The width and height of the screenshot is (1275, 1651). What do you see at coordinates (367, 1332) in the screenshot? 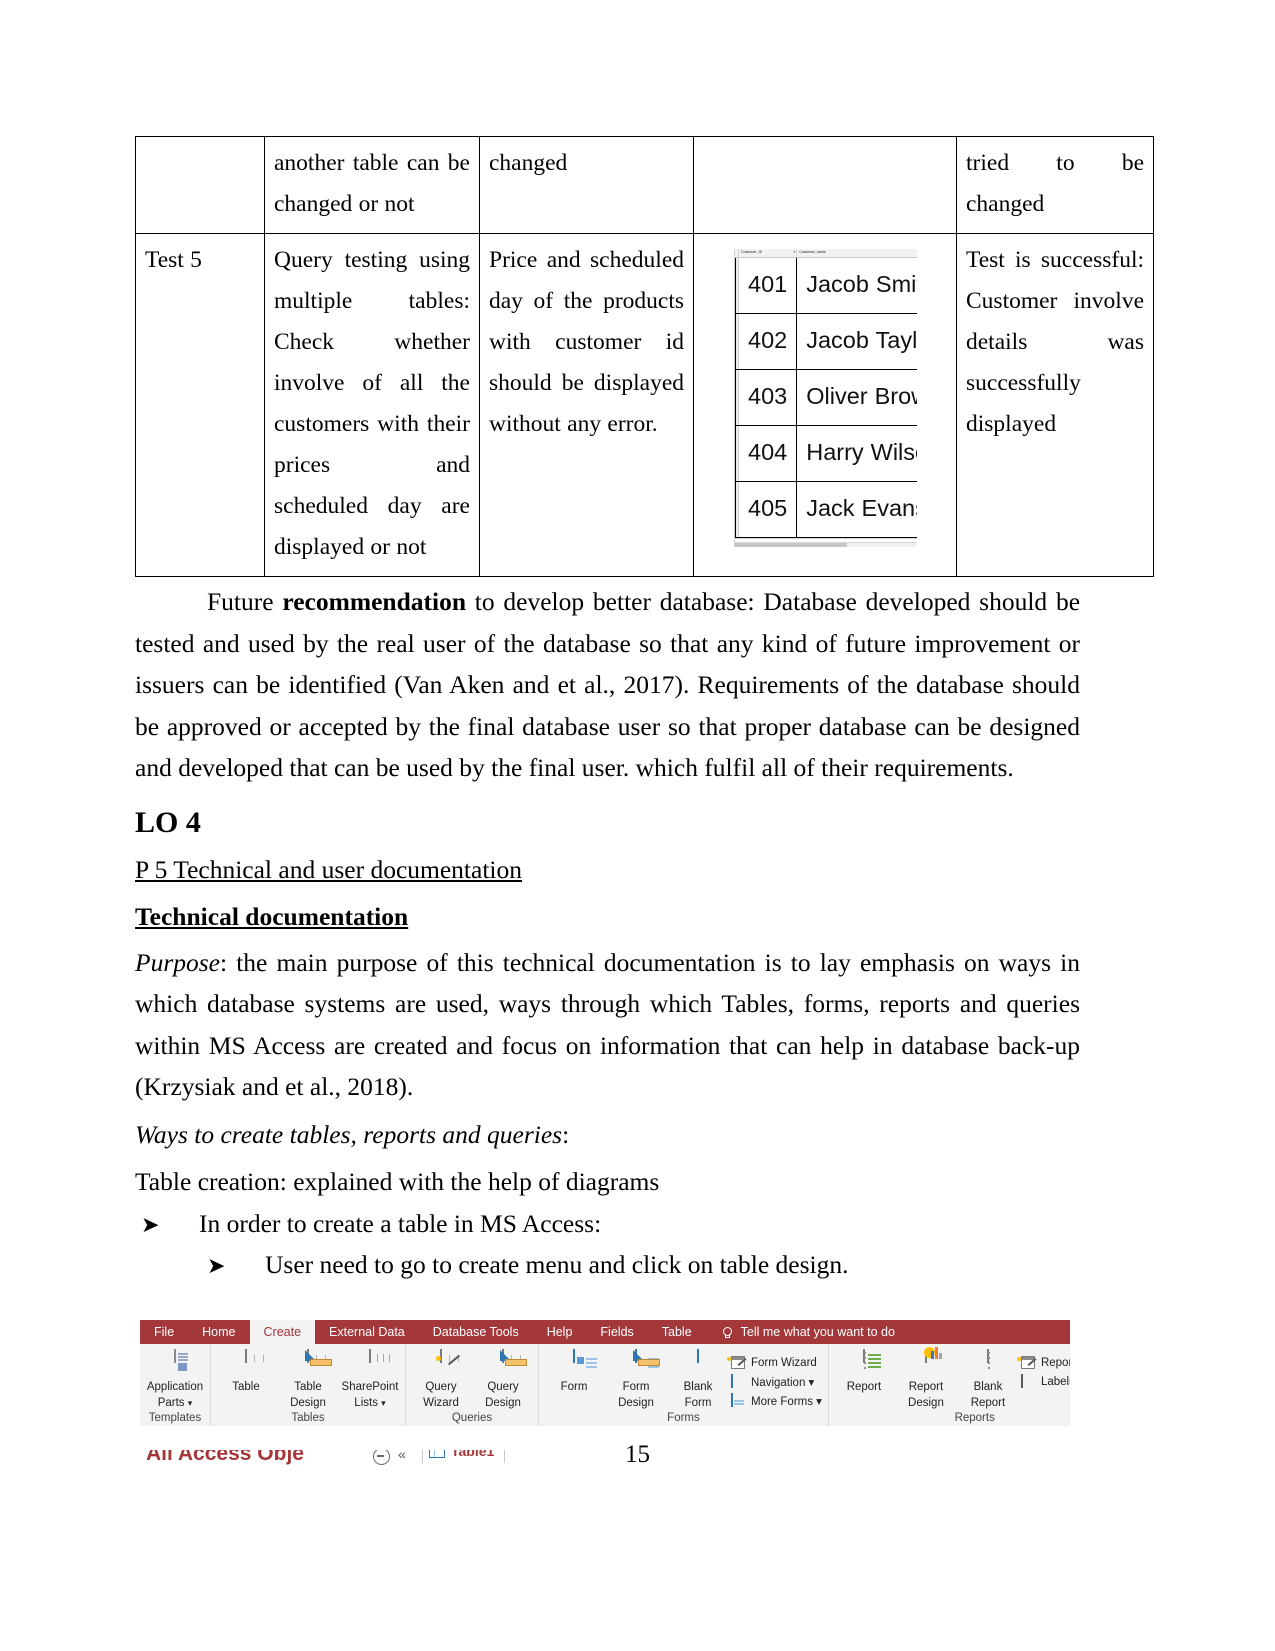
I see `ribbon-tab-external-data: External Data` at bounding box center [367, 1332].